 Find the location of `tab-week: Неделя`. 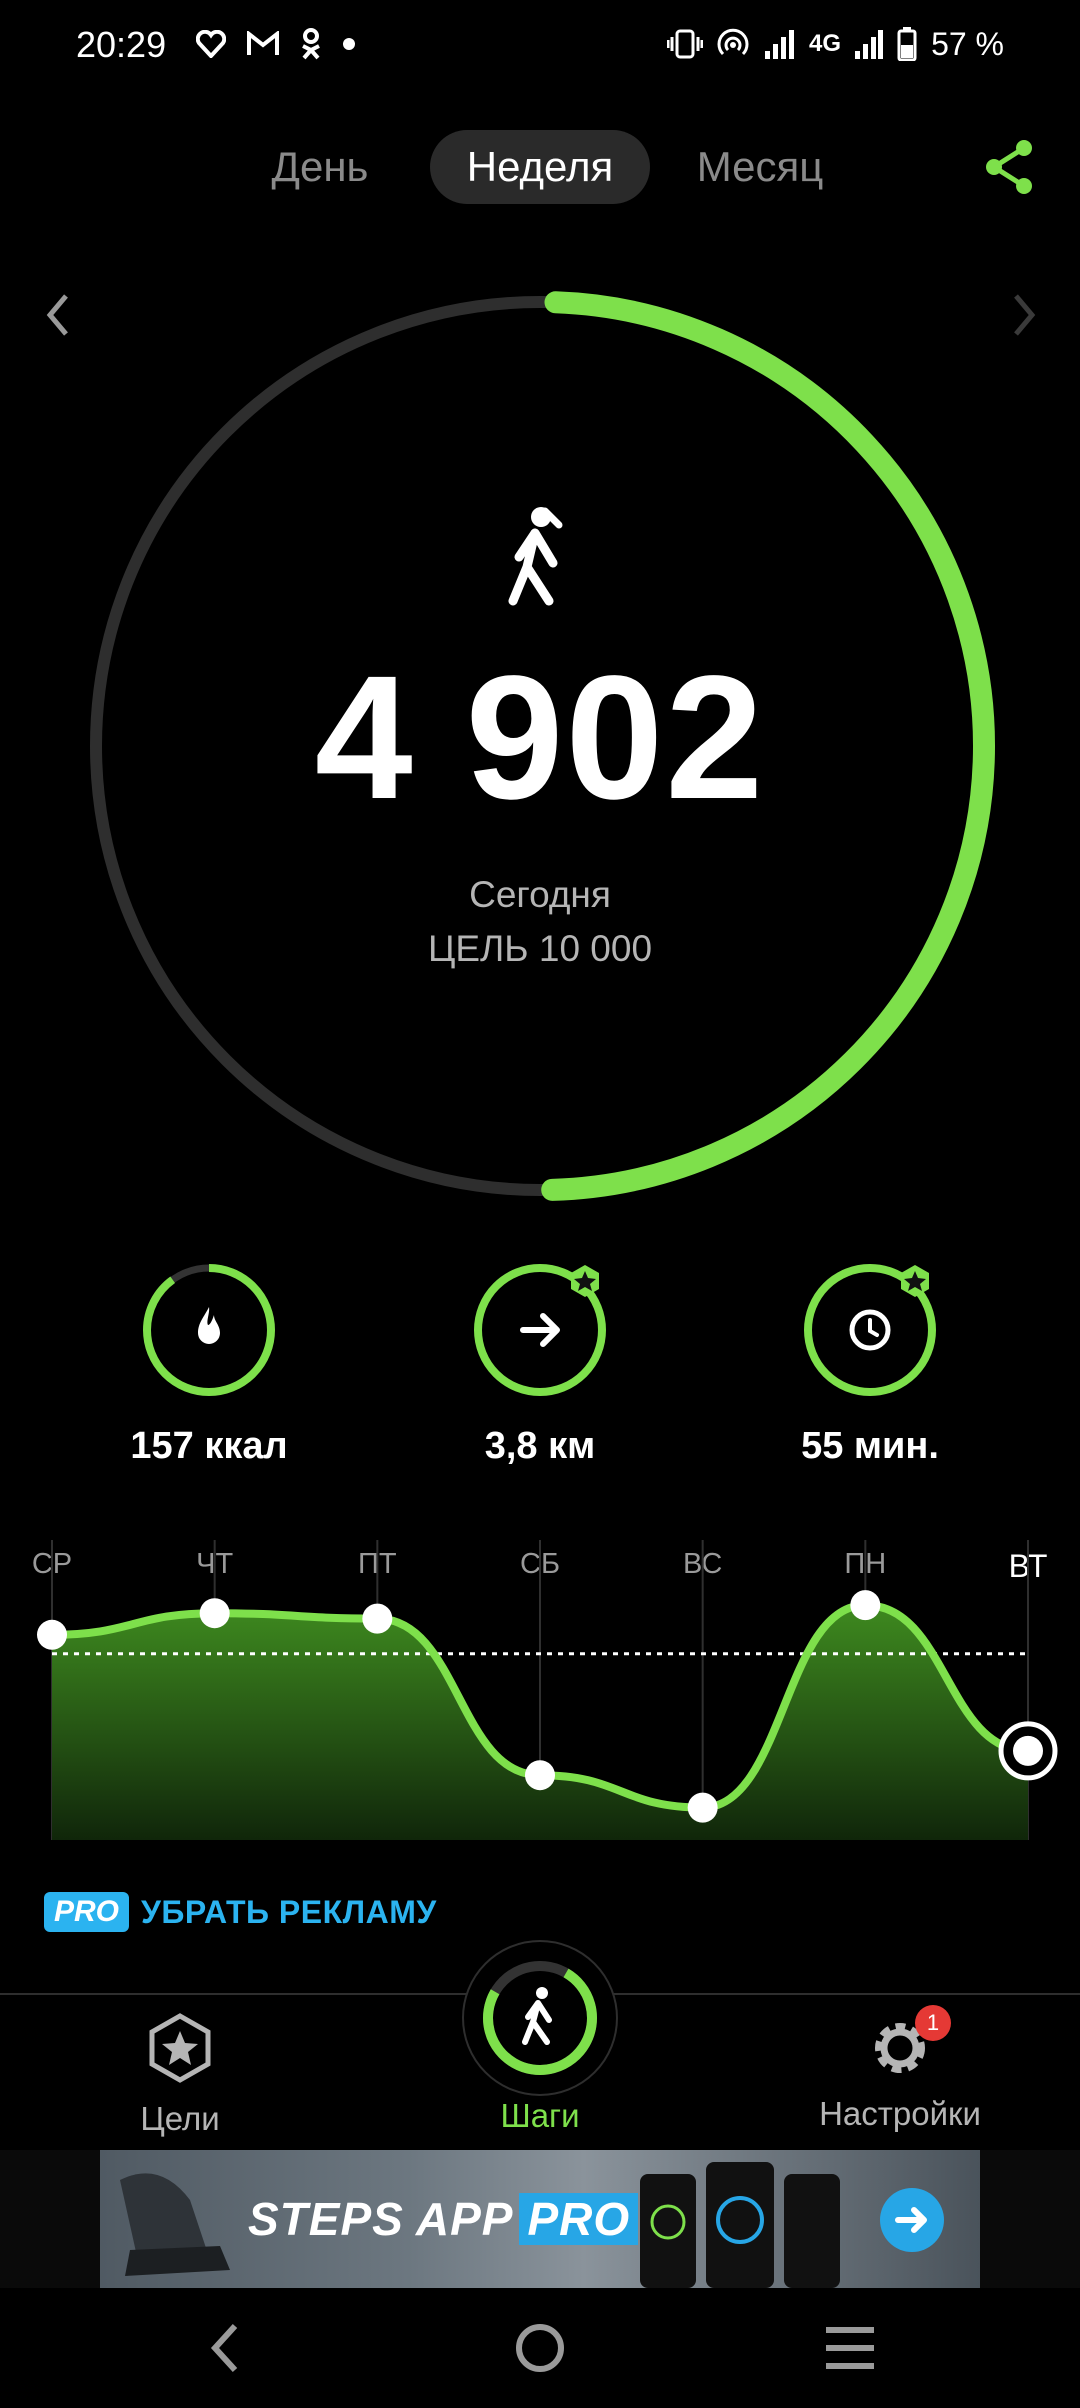

tab-week: Неделя is located at coordinates (540, 167).